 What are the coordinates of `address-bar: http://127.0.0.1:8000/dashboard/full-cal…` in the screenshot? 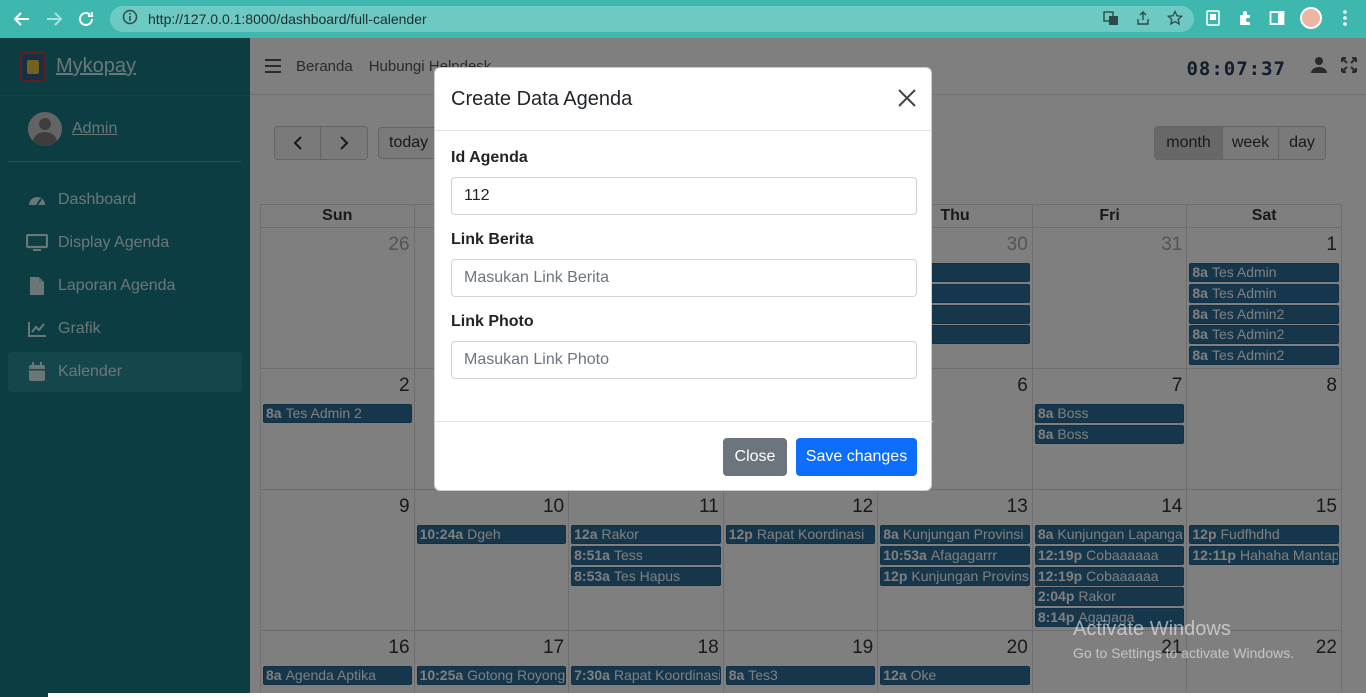 It's located at (652, 19).